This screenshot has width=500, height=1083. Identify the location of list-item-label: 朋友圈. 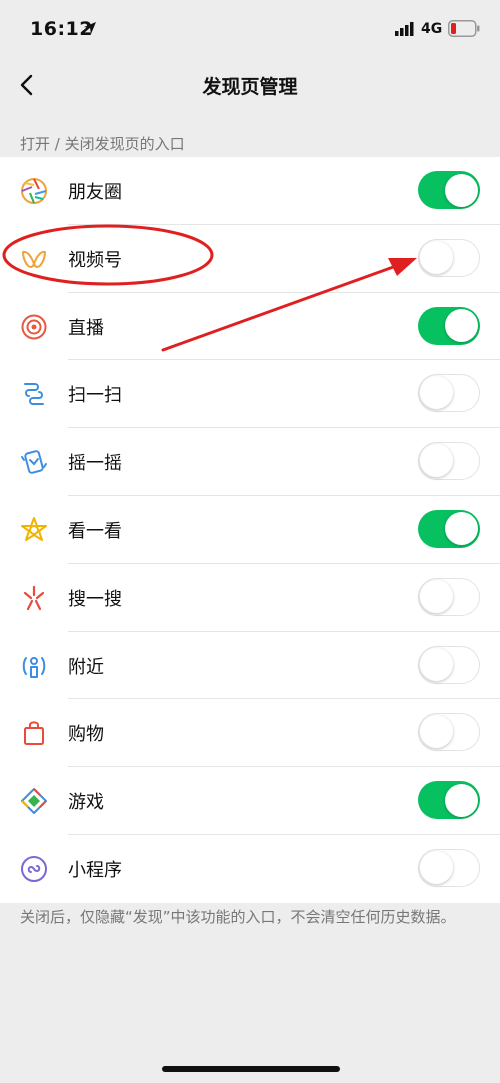
(95, 192).